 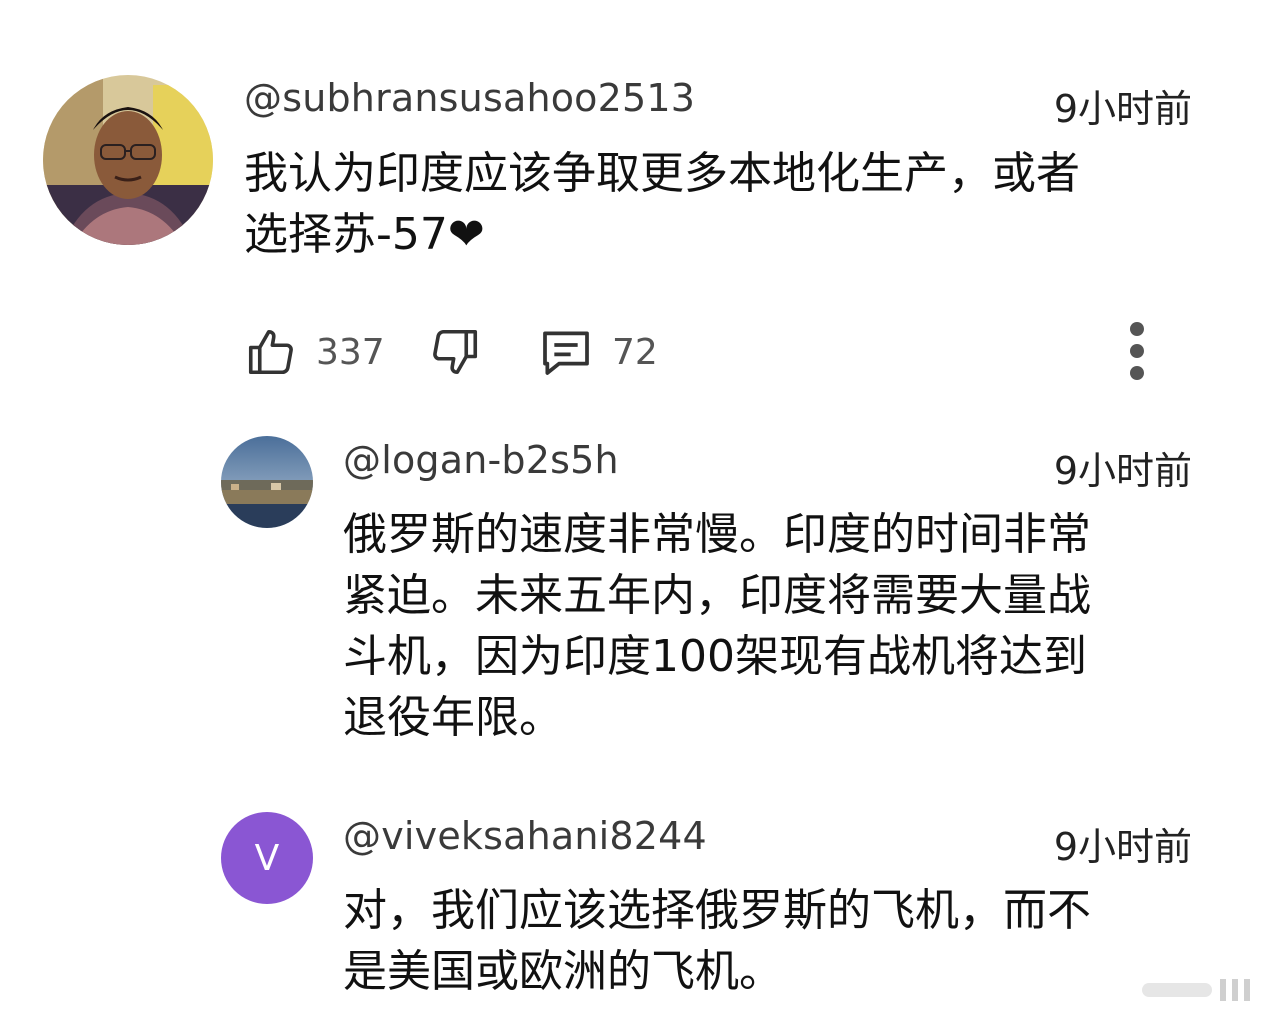 I want to click on comment-author: @viveksahani8244, so click(x=525, y=836).